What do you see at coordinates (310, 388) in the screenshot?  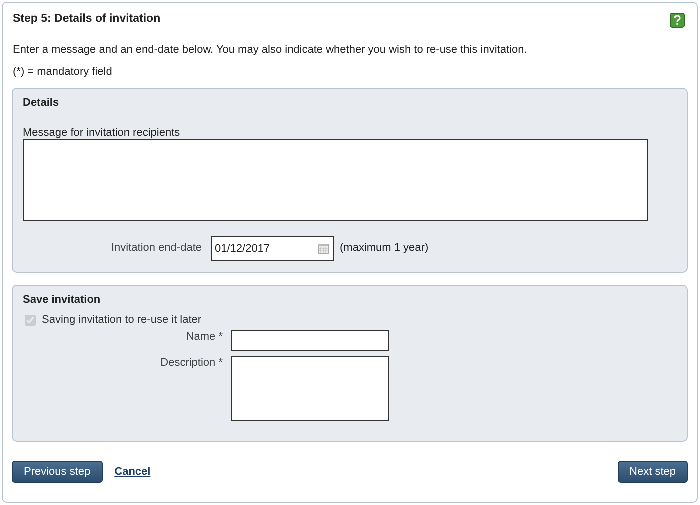 I see `description-field` at bounding box center [310, 388].